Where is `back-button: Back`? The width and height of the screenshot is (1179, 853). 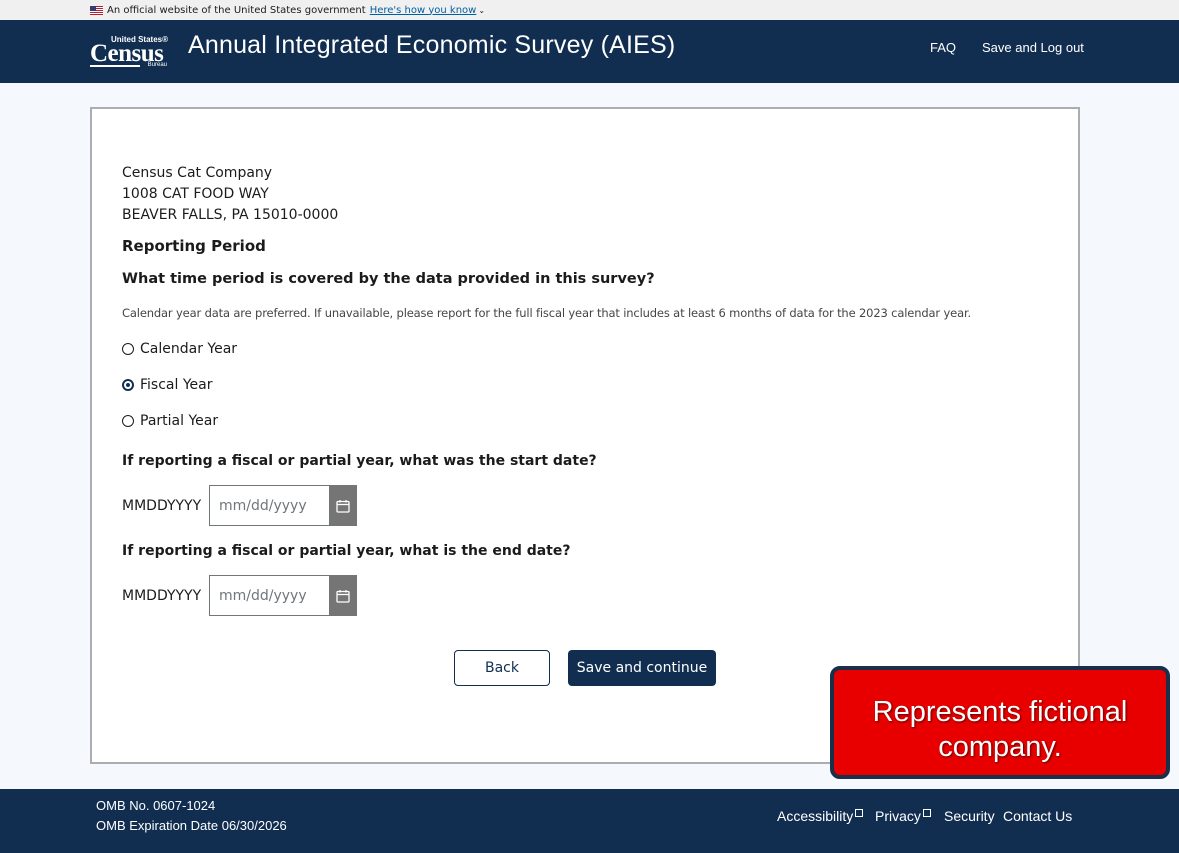 back-button: Back is located at coordinates (502, 668).